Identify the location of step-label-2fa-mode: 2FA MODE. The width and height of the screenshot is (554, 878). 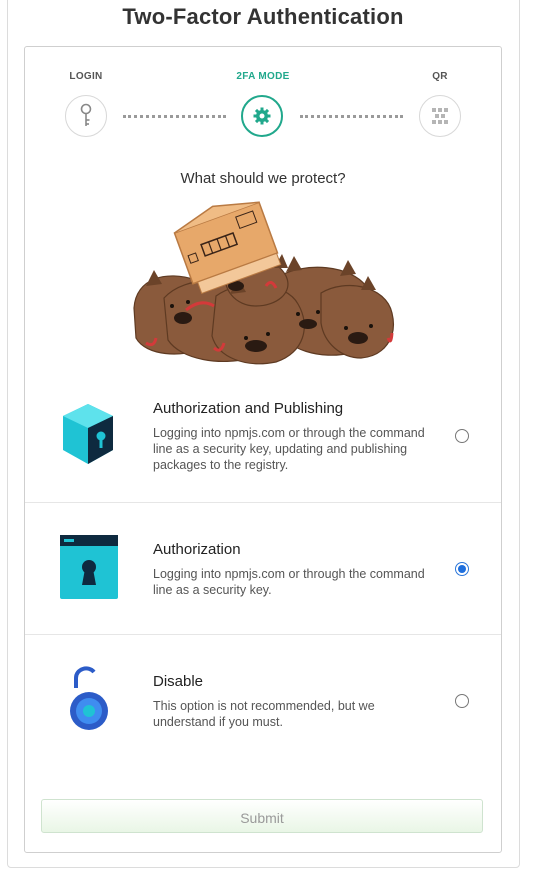
(263, 76).